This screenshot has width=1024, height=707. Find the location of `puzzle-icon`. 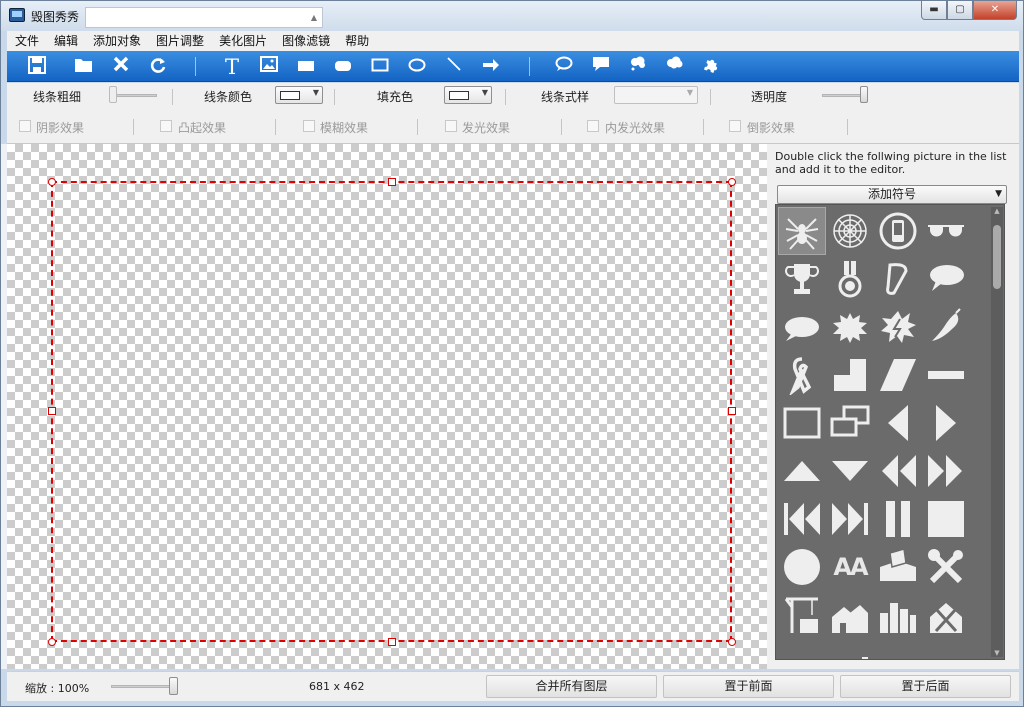

puzzle-icon is located at coordinates (712, 67).